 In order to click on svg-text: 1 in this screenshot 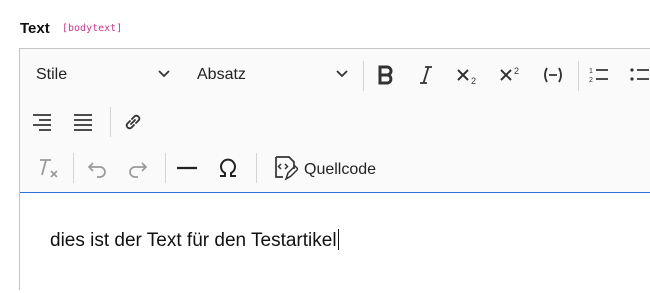, I will do `click(591, 71)`.